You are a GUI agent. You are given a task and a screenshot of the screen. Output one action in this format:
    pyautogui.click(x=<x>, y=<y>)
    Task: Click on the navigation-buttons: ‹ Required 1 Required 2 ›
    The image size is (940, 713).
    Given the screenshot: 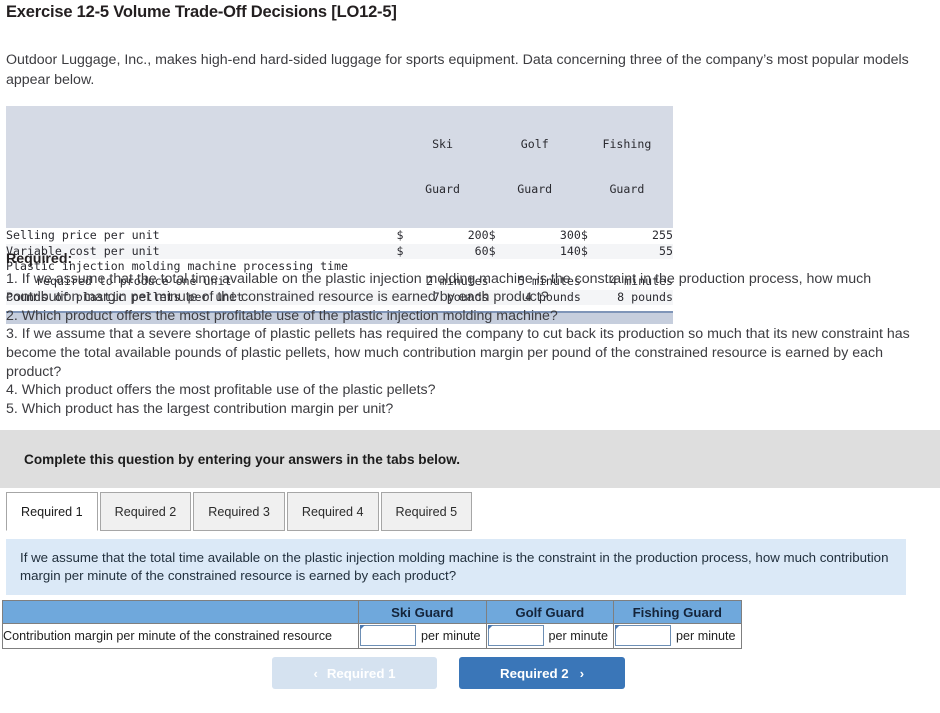 What is the action you would take?
    pyautogui.click(x=448, y=673)
    